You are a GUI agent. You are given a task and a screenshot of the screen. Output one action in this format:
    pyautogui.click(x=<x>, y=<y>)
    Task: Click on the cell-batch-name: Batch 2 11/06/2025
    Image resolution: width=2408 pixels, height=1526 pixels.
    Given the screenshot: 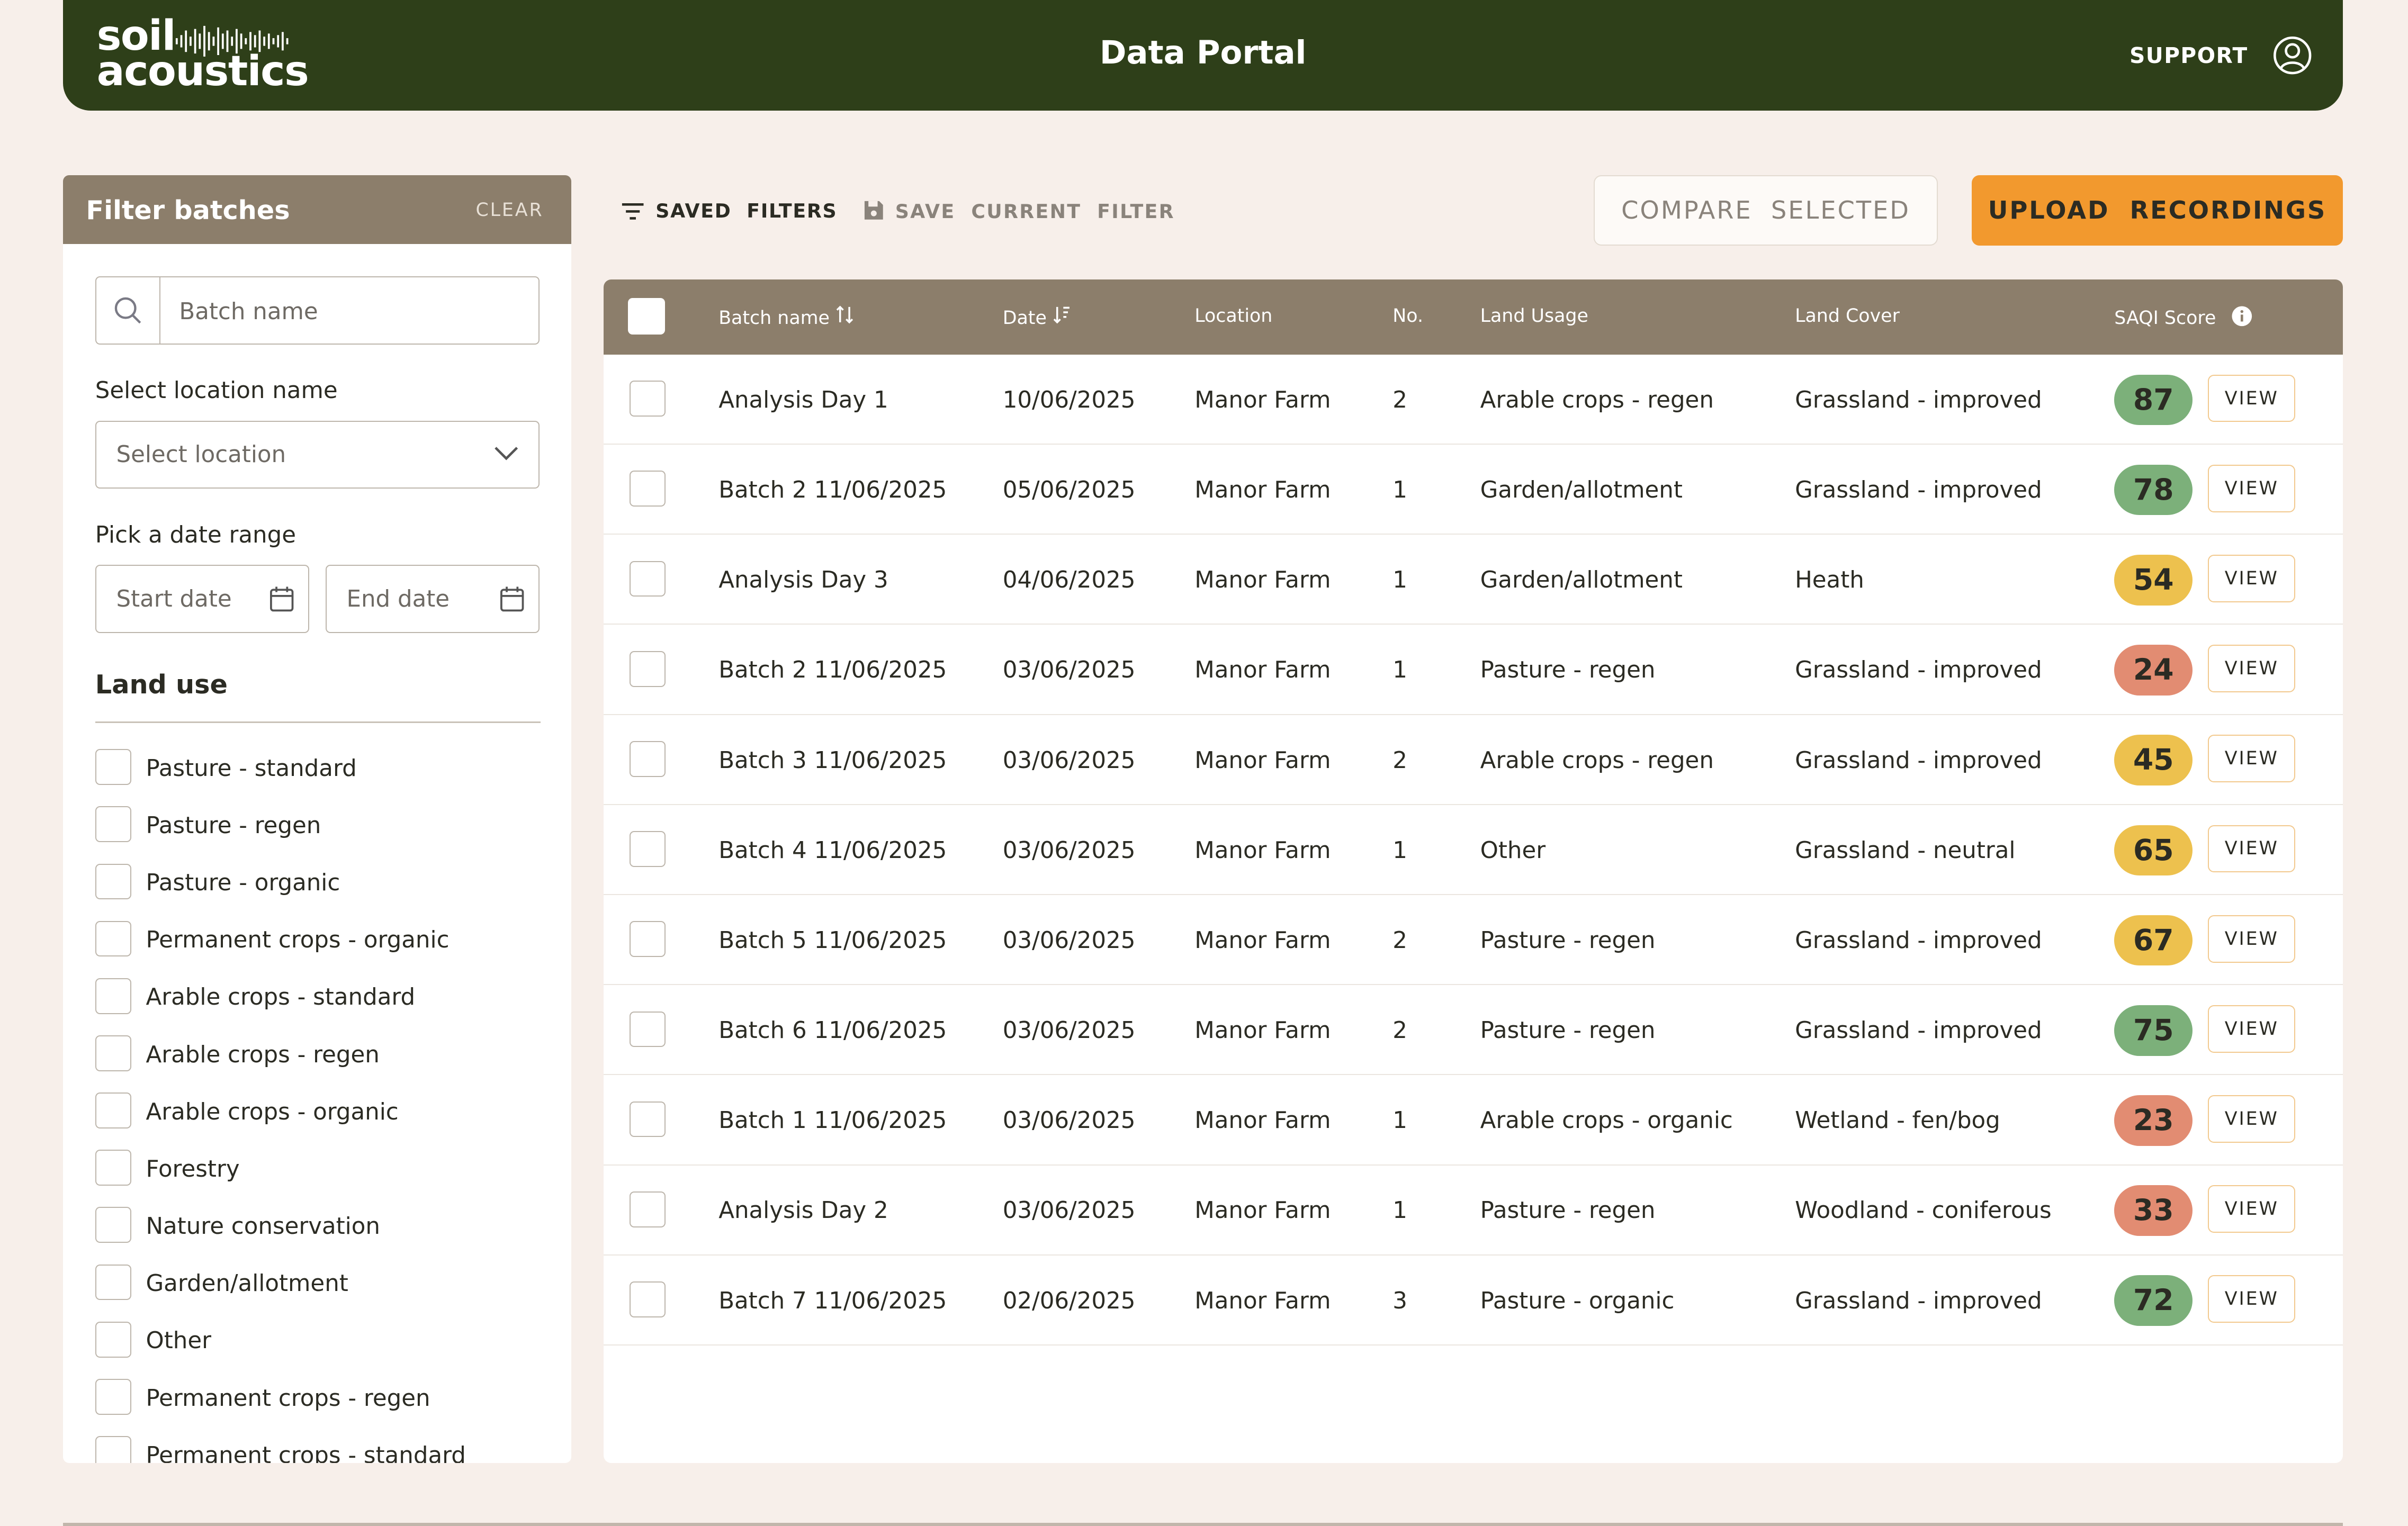 What is the action you would take?
    pyautogui.click(x=832, y=490)
    